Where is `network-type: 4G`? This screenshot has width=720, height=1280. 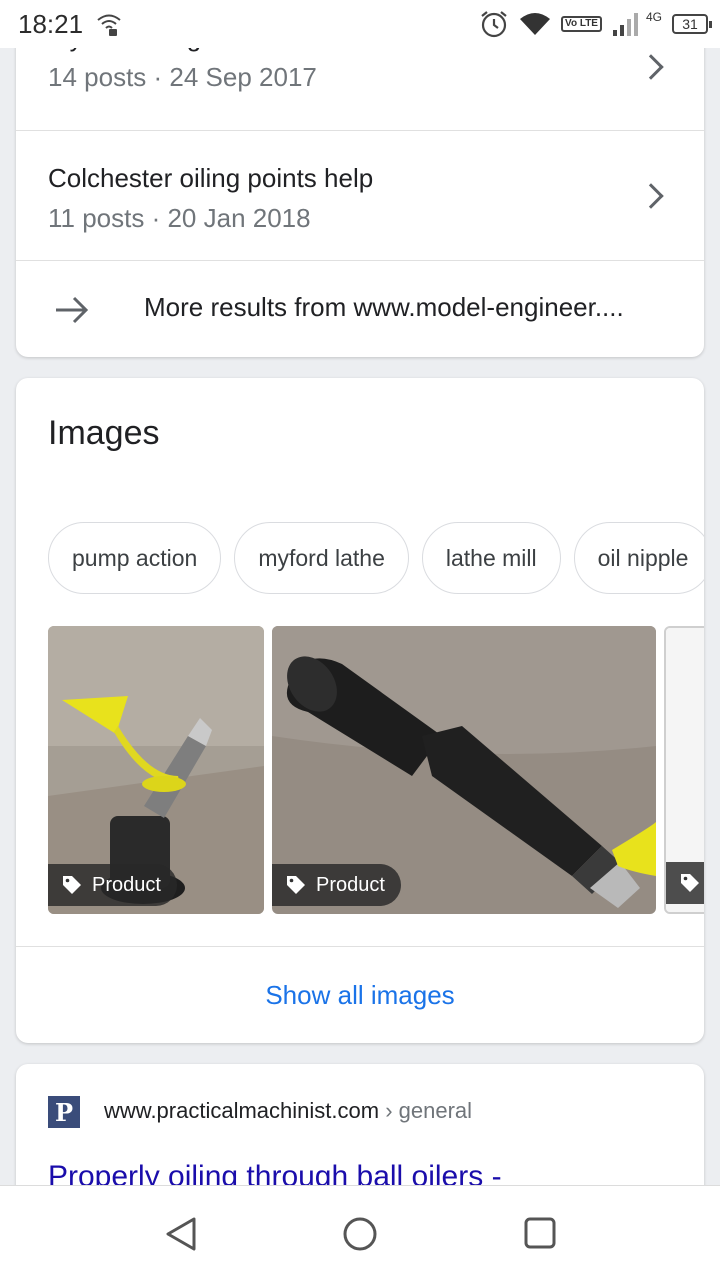
network-type: 4G is located at coordinates (653, 17).